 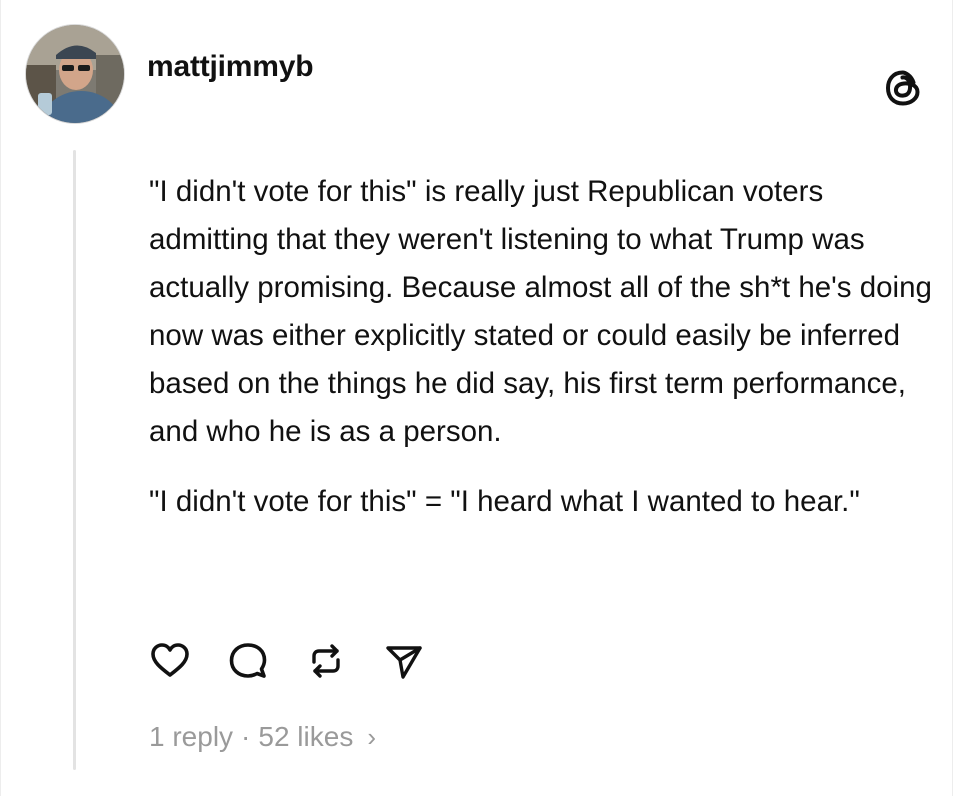 I want to click on action-bar, so click(x=287, y=661).